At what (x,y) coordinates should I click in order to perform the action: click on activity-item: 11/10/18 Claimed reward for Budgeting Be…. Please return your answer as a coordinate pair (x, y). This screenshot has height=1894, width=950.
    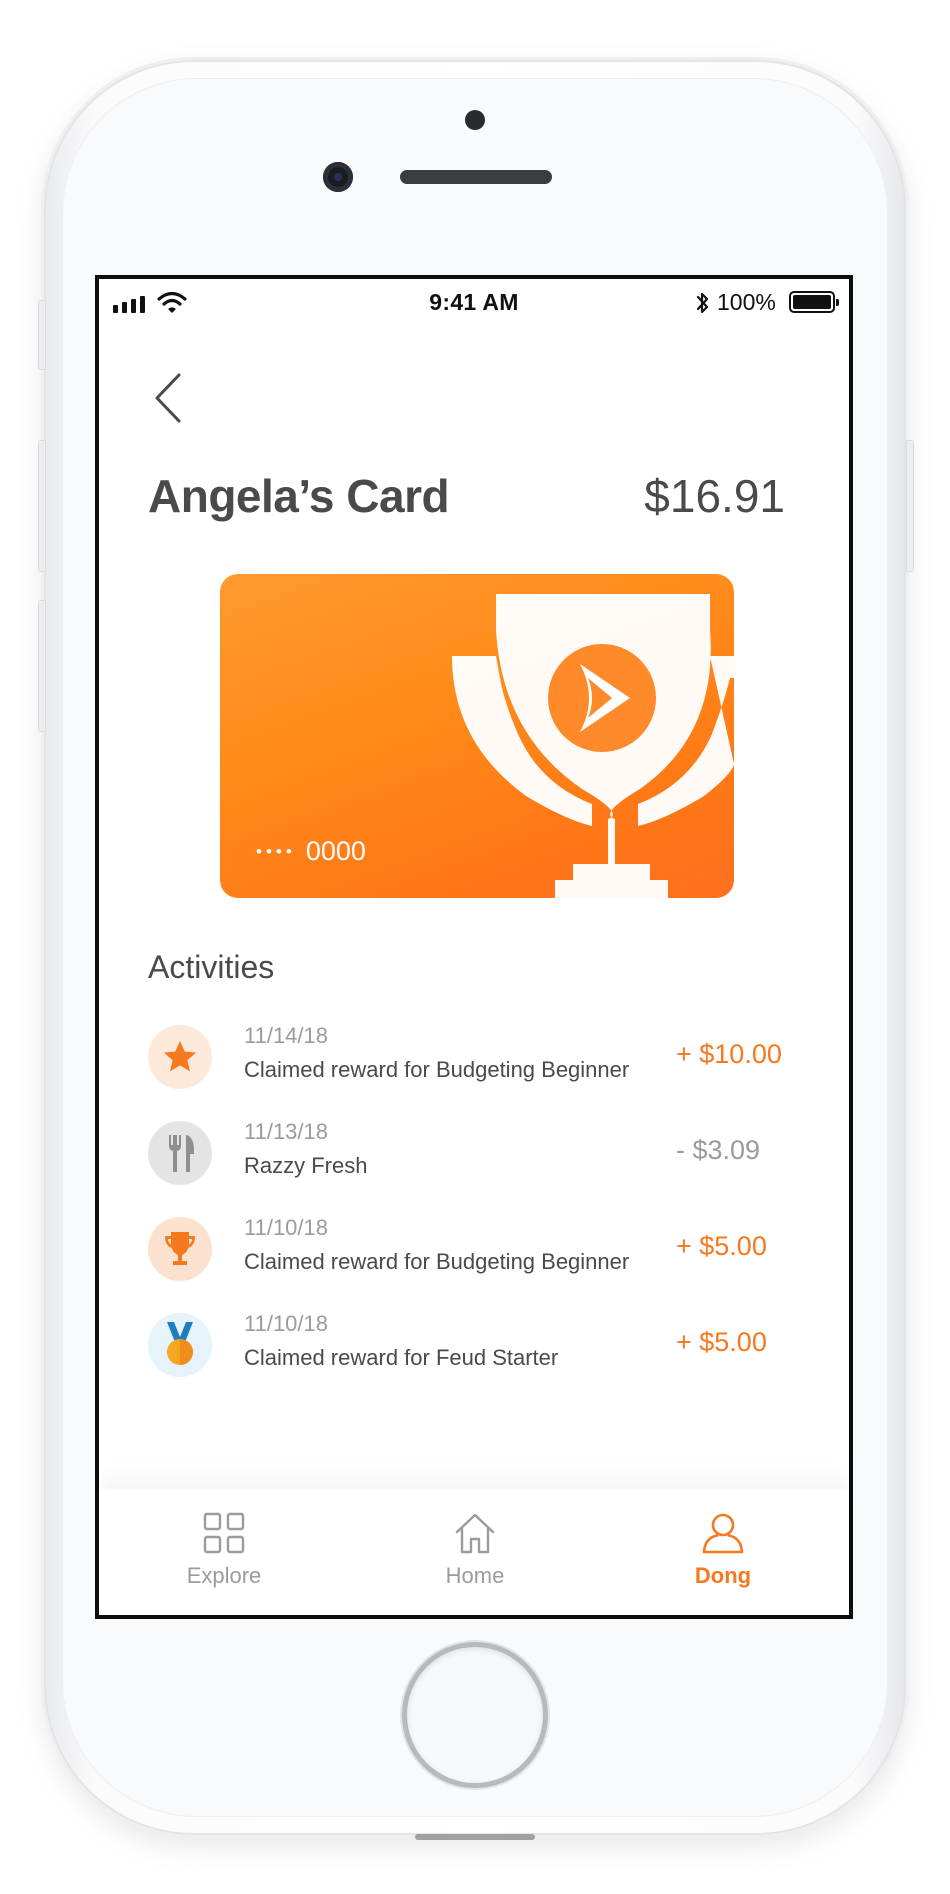
    Looking at the image, I should click on (468, 1251).